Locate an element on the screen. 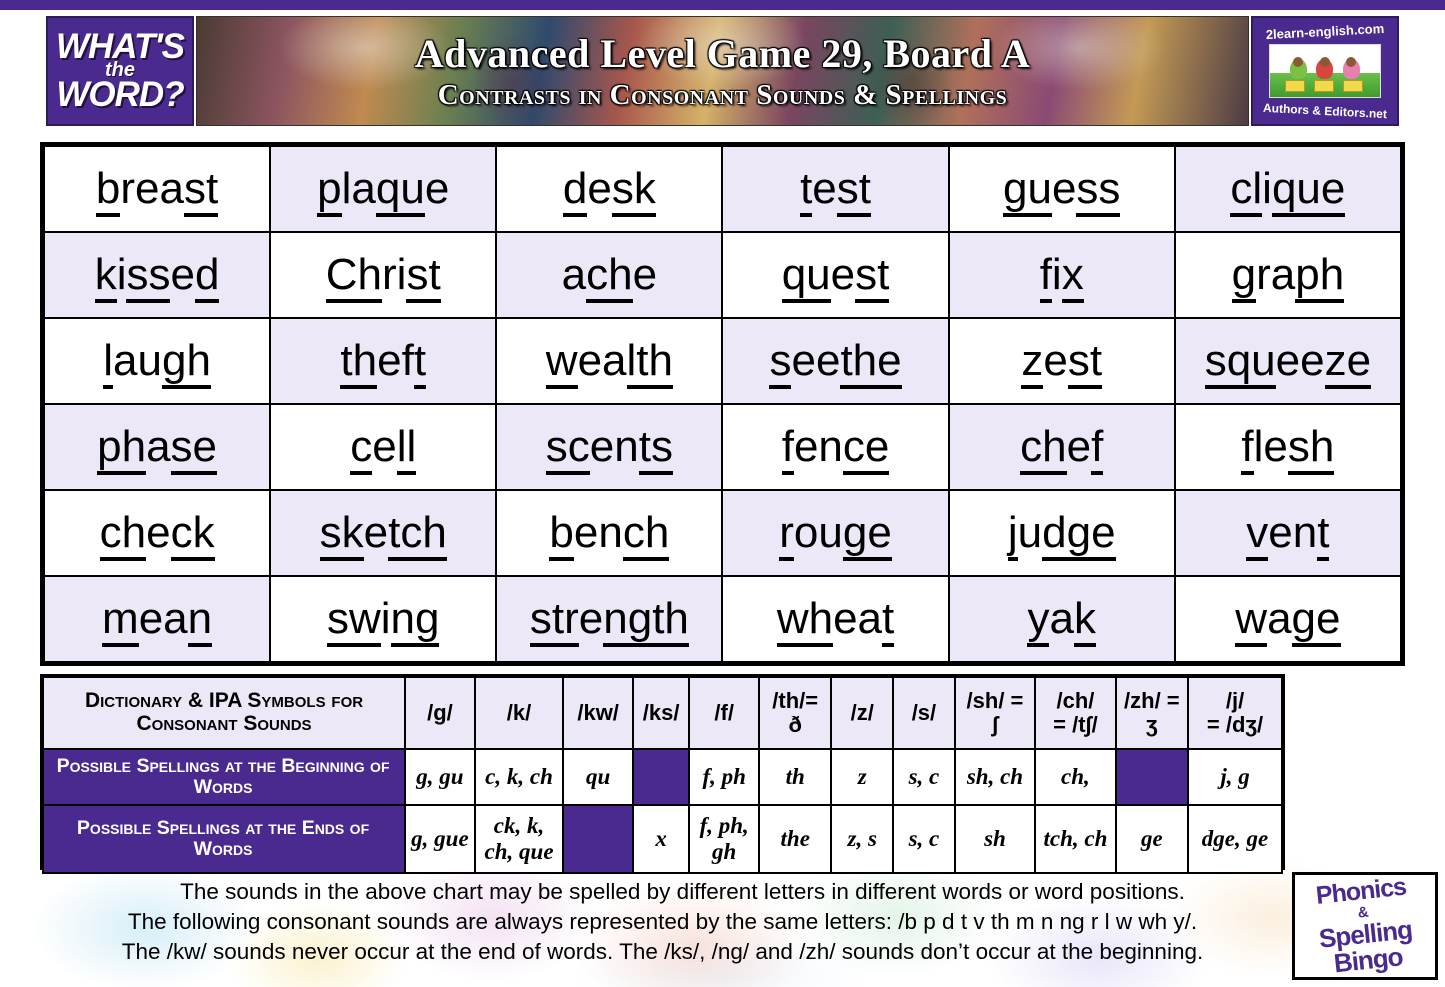 This screenshot has width=1445, height=987. bingo-cell-ache: ache is located at coordinates (609, 275).